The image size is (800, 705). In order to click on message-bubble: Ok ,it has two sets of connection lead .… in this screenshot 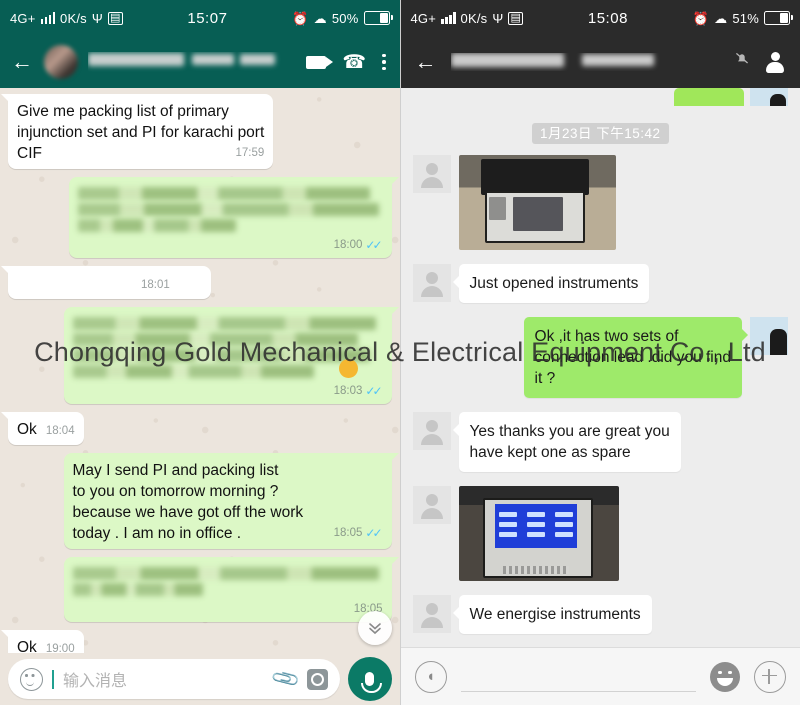, I will do `click(636, 357)`.